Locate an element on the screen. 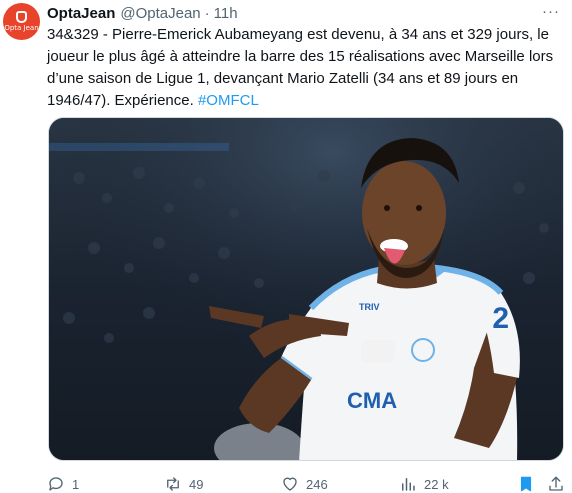 The width and height of the screenshot is (572, 493). account-handle: @OptaJean is located at coordinates (160, 13).